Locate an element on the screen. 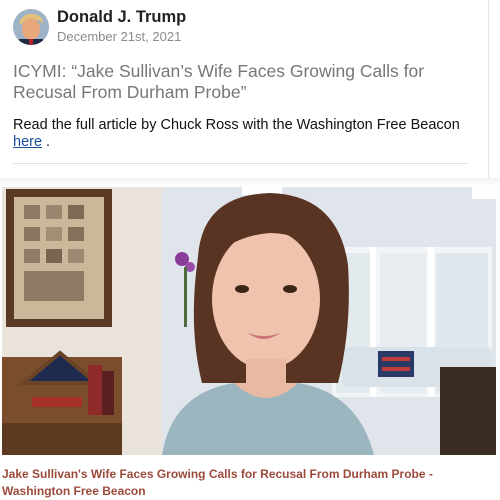 The image size is (500, 500). video-caption-line2: Washington Free Beacon is located at coordinates (74, 491).